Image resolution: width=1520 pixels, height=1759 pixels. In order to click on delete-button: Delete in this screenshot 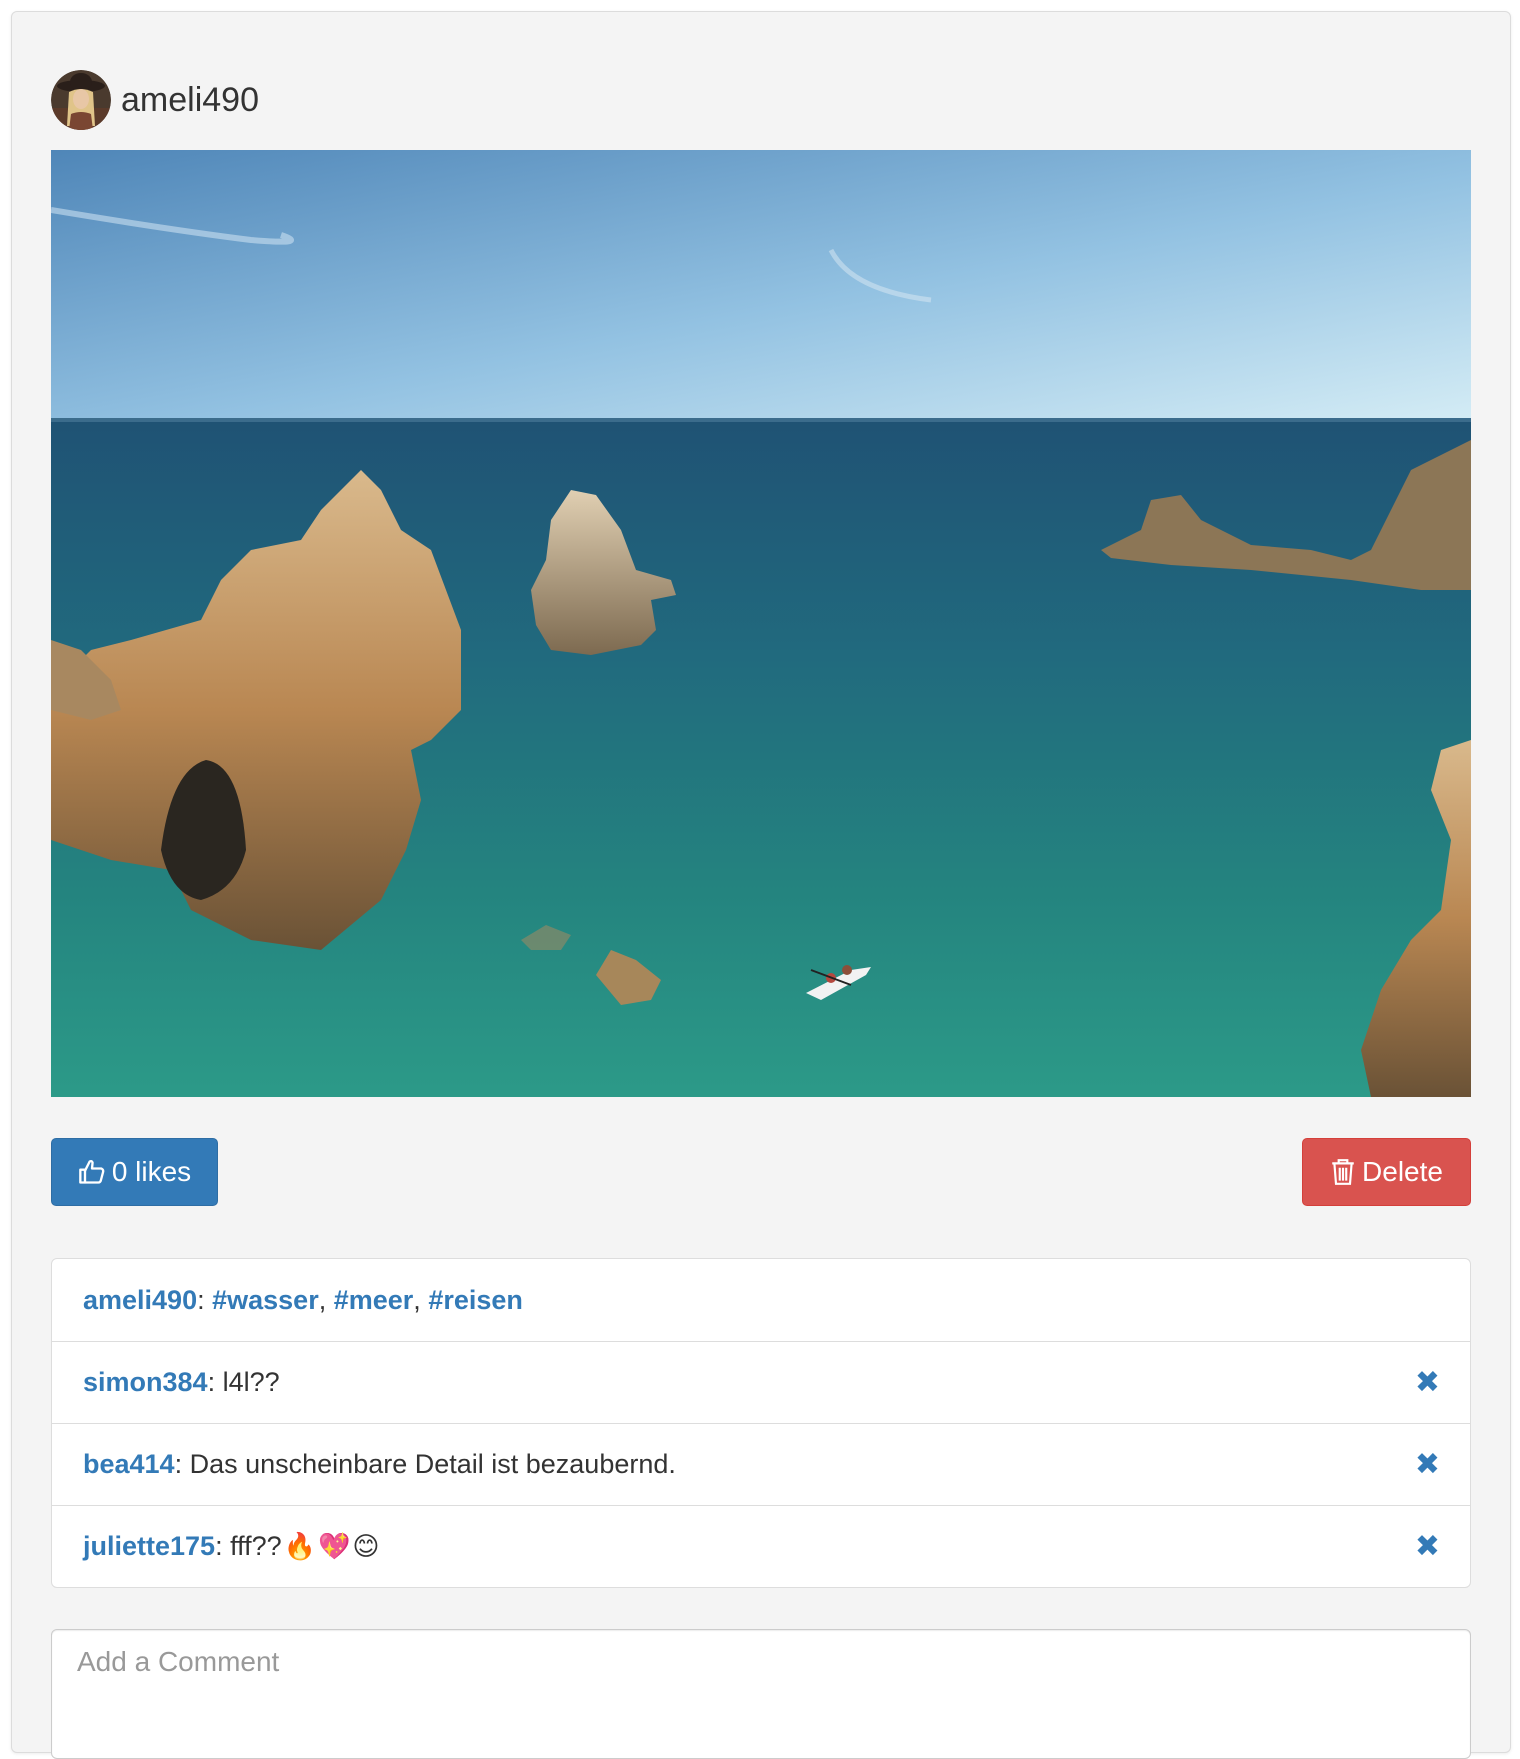, I will do `click(1386, 1172)`.